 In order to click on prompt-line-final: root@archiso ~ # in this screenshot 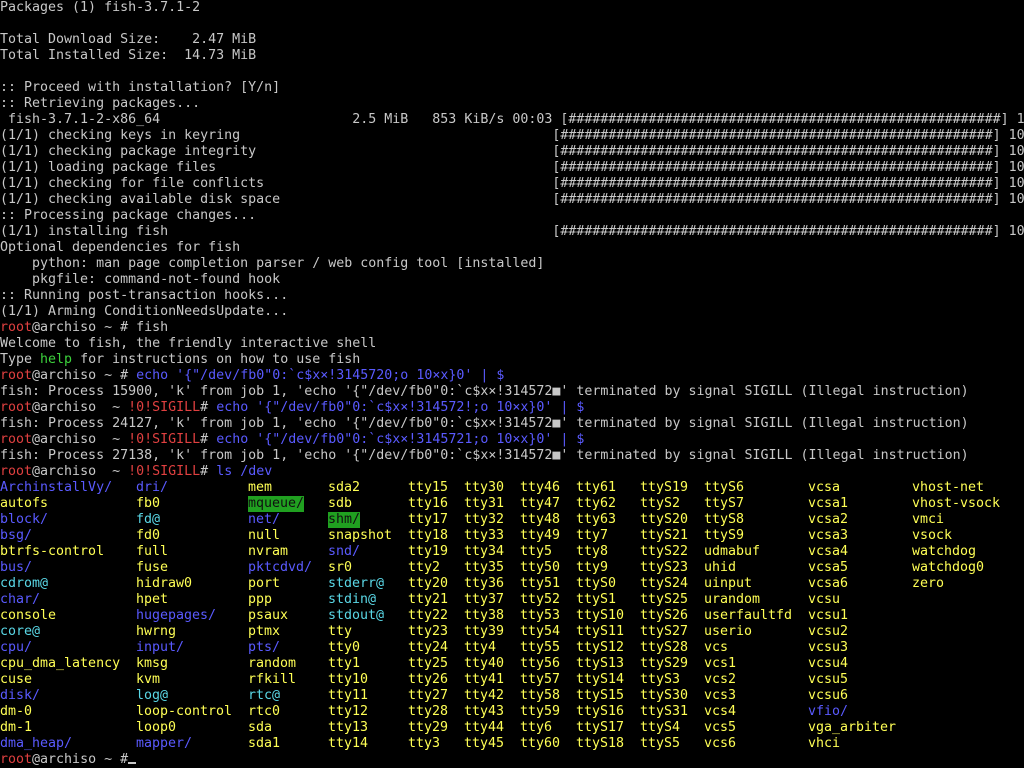, I will do `click(68, 760)`.